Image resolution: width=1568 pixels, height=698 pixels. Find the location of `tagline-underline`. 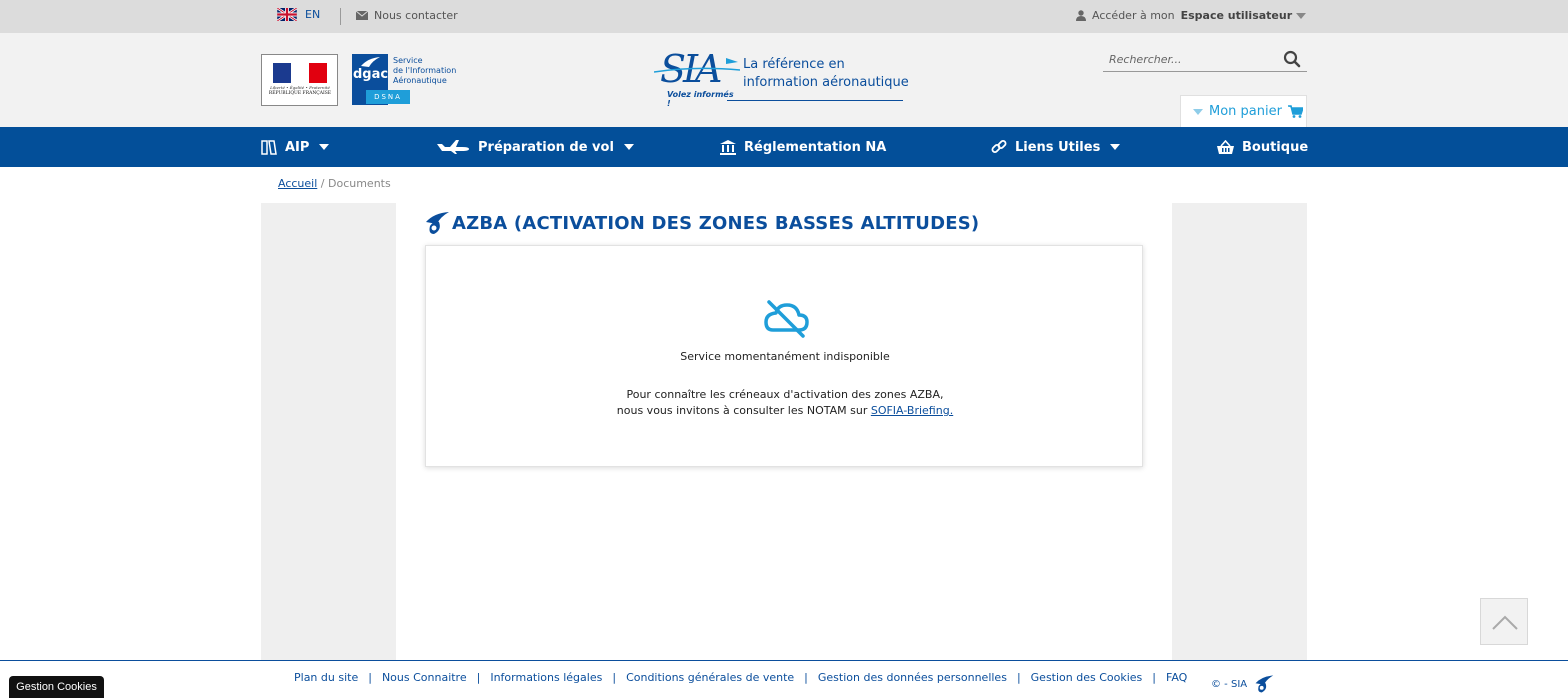

tagline-underline is located at coordinates (815, 100).